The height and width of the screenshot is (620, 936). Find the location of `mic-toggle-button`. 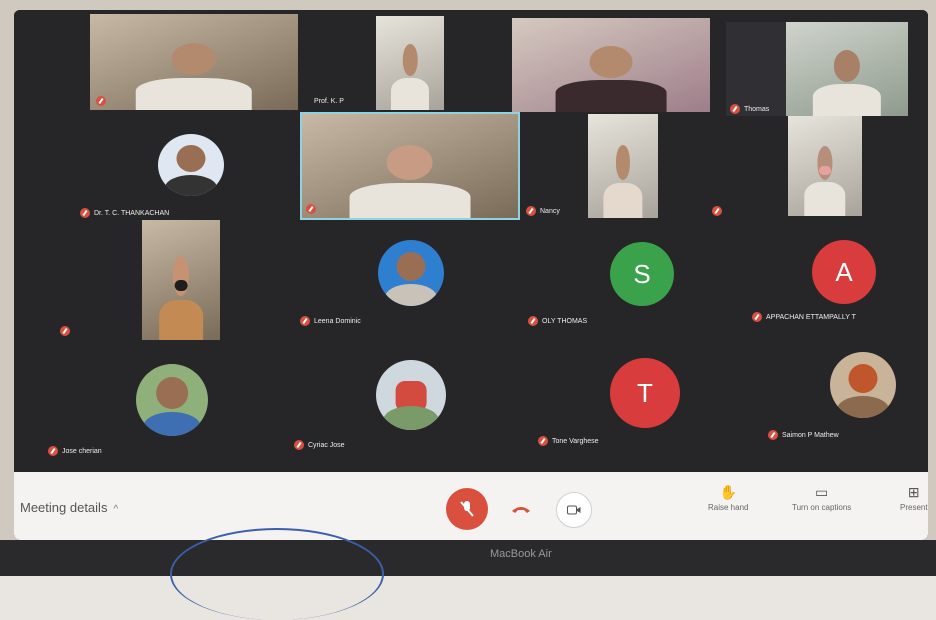

mic-toggle-button is located at coordinates (467, 509).